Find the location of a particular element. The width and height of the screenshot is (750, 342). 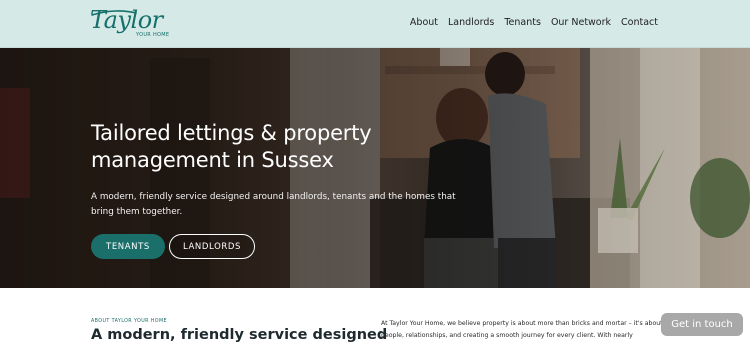

nav-tenants: Tenants is located at coordinates (522, 22).